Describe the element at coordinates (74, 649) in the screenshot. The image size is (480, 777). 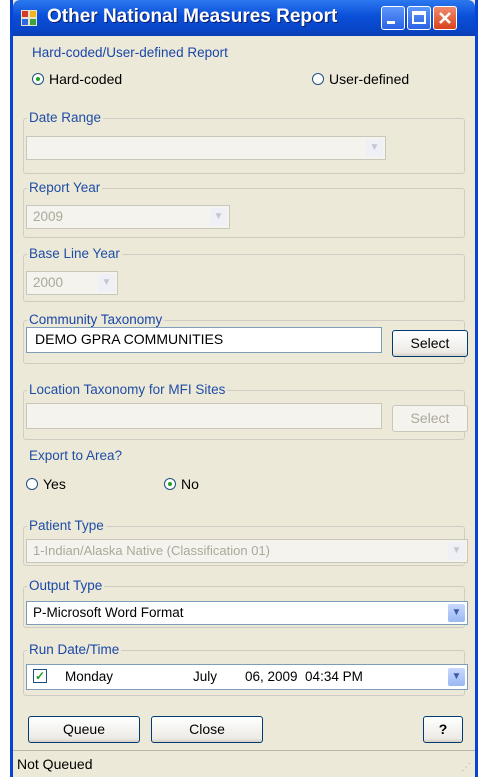
I see `run-datetime-label: Run Date/Time` at that location.